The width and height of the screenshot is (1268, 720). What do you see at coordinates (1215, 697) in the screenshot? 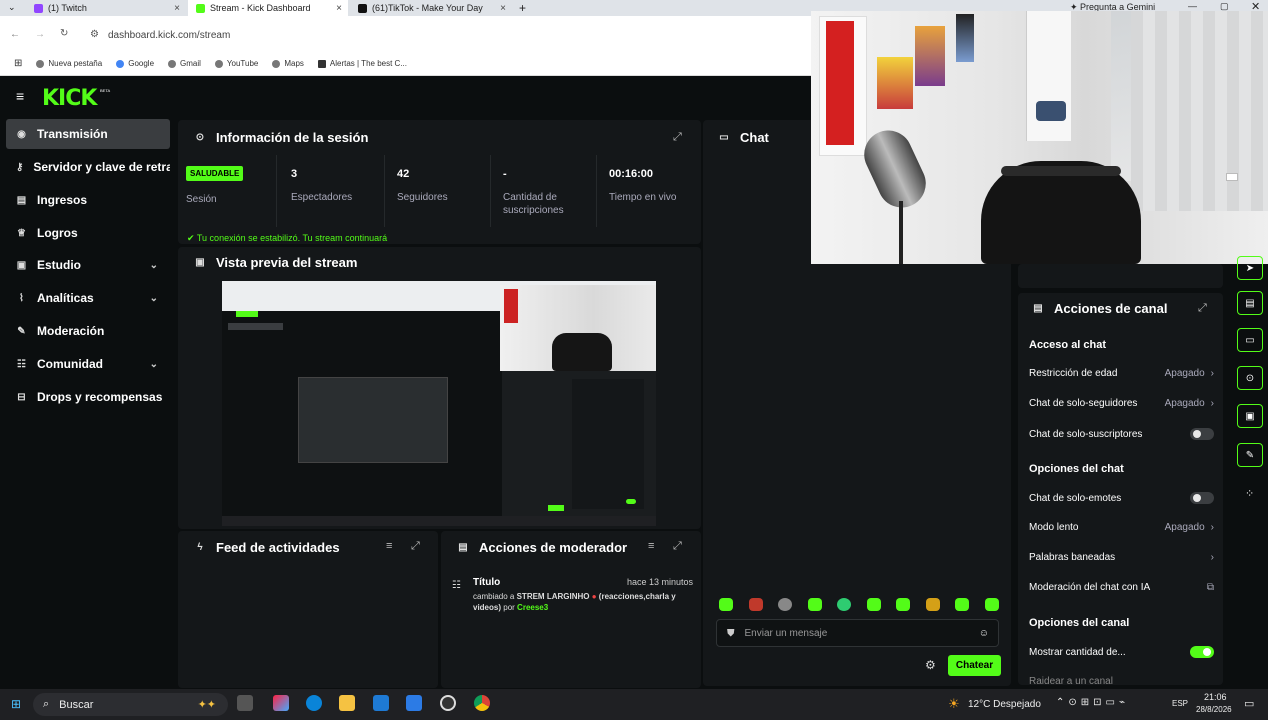
I see `taskbar-time: 21:06` at bounding box center [1215, 697].